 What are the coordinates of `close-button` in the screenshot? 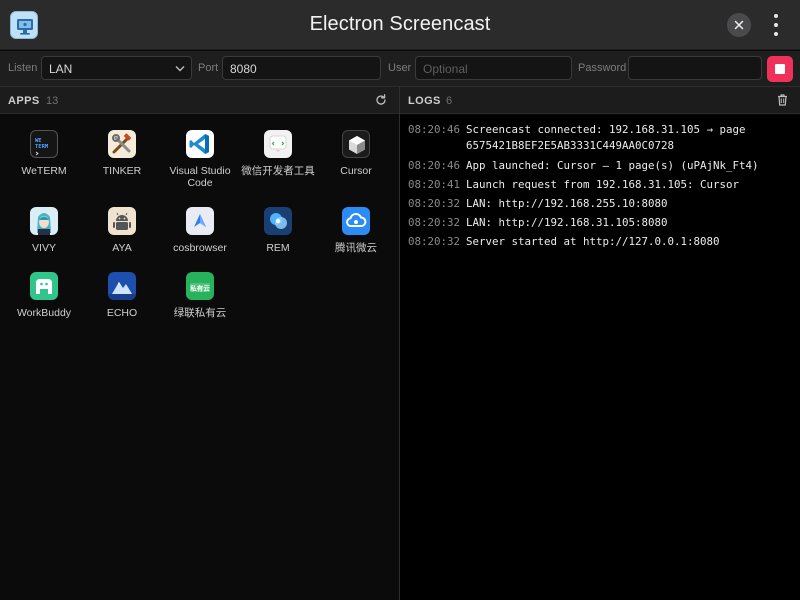 It's located at (739, 25).